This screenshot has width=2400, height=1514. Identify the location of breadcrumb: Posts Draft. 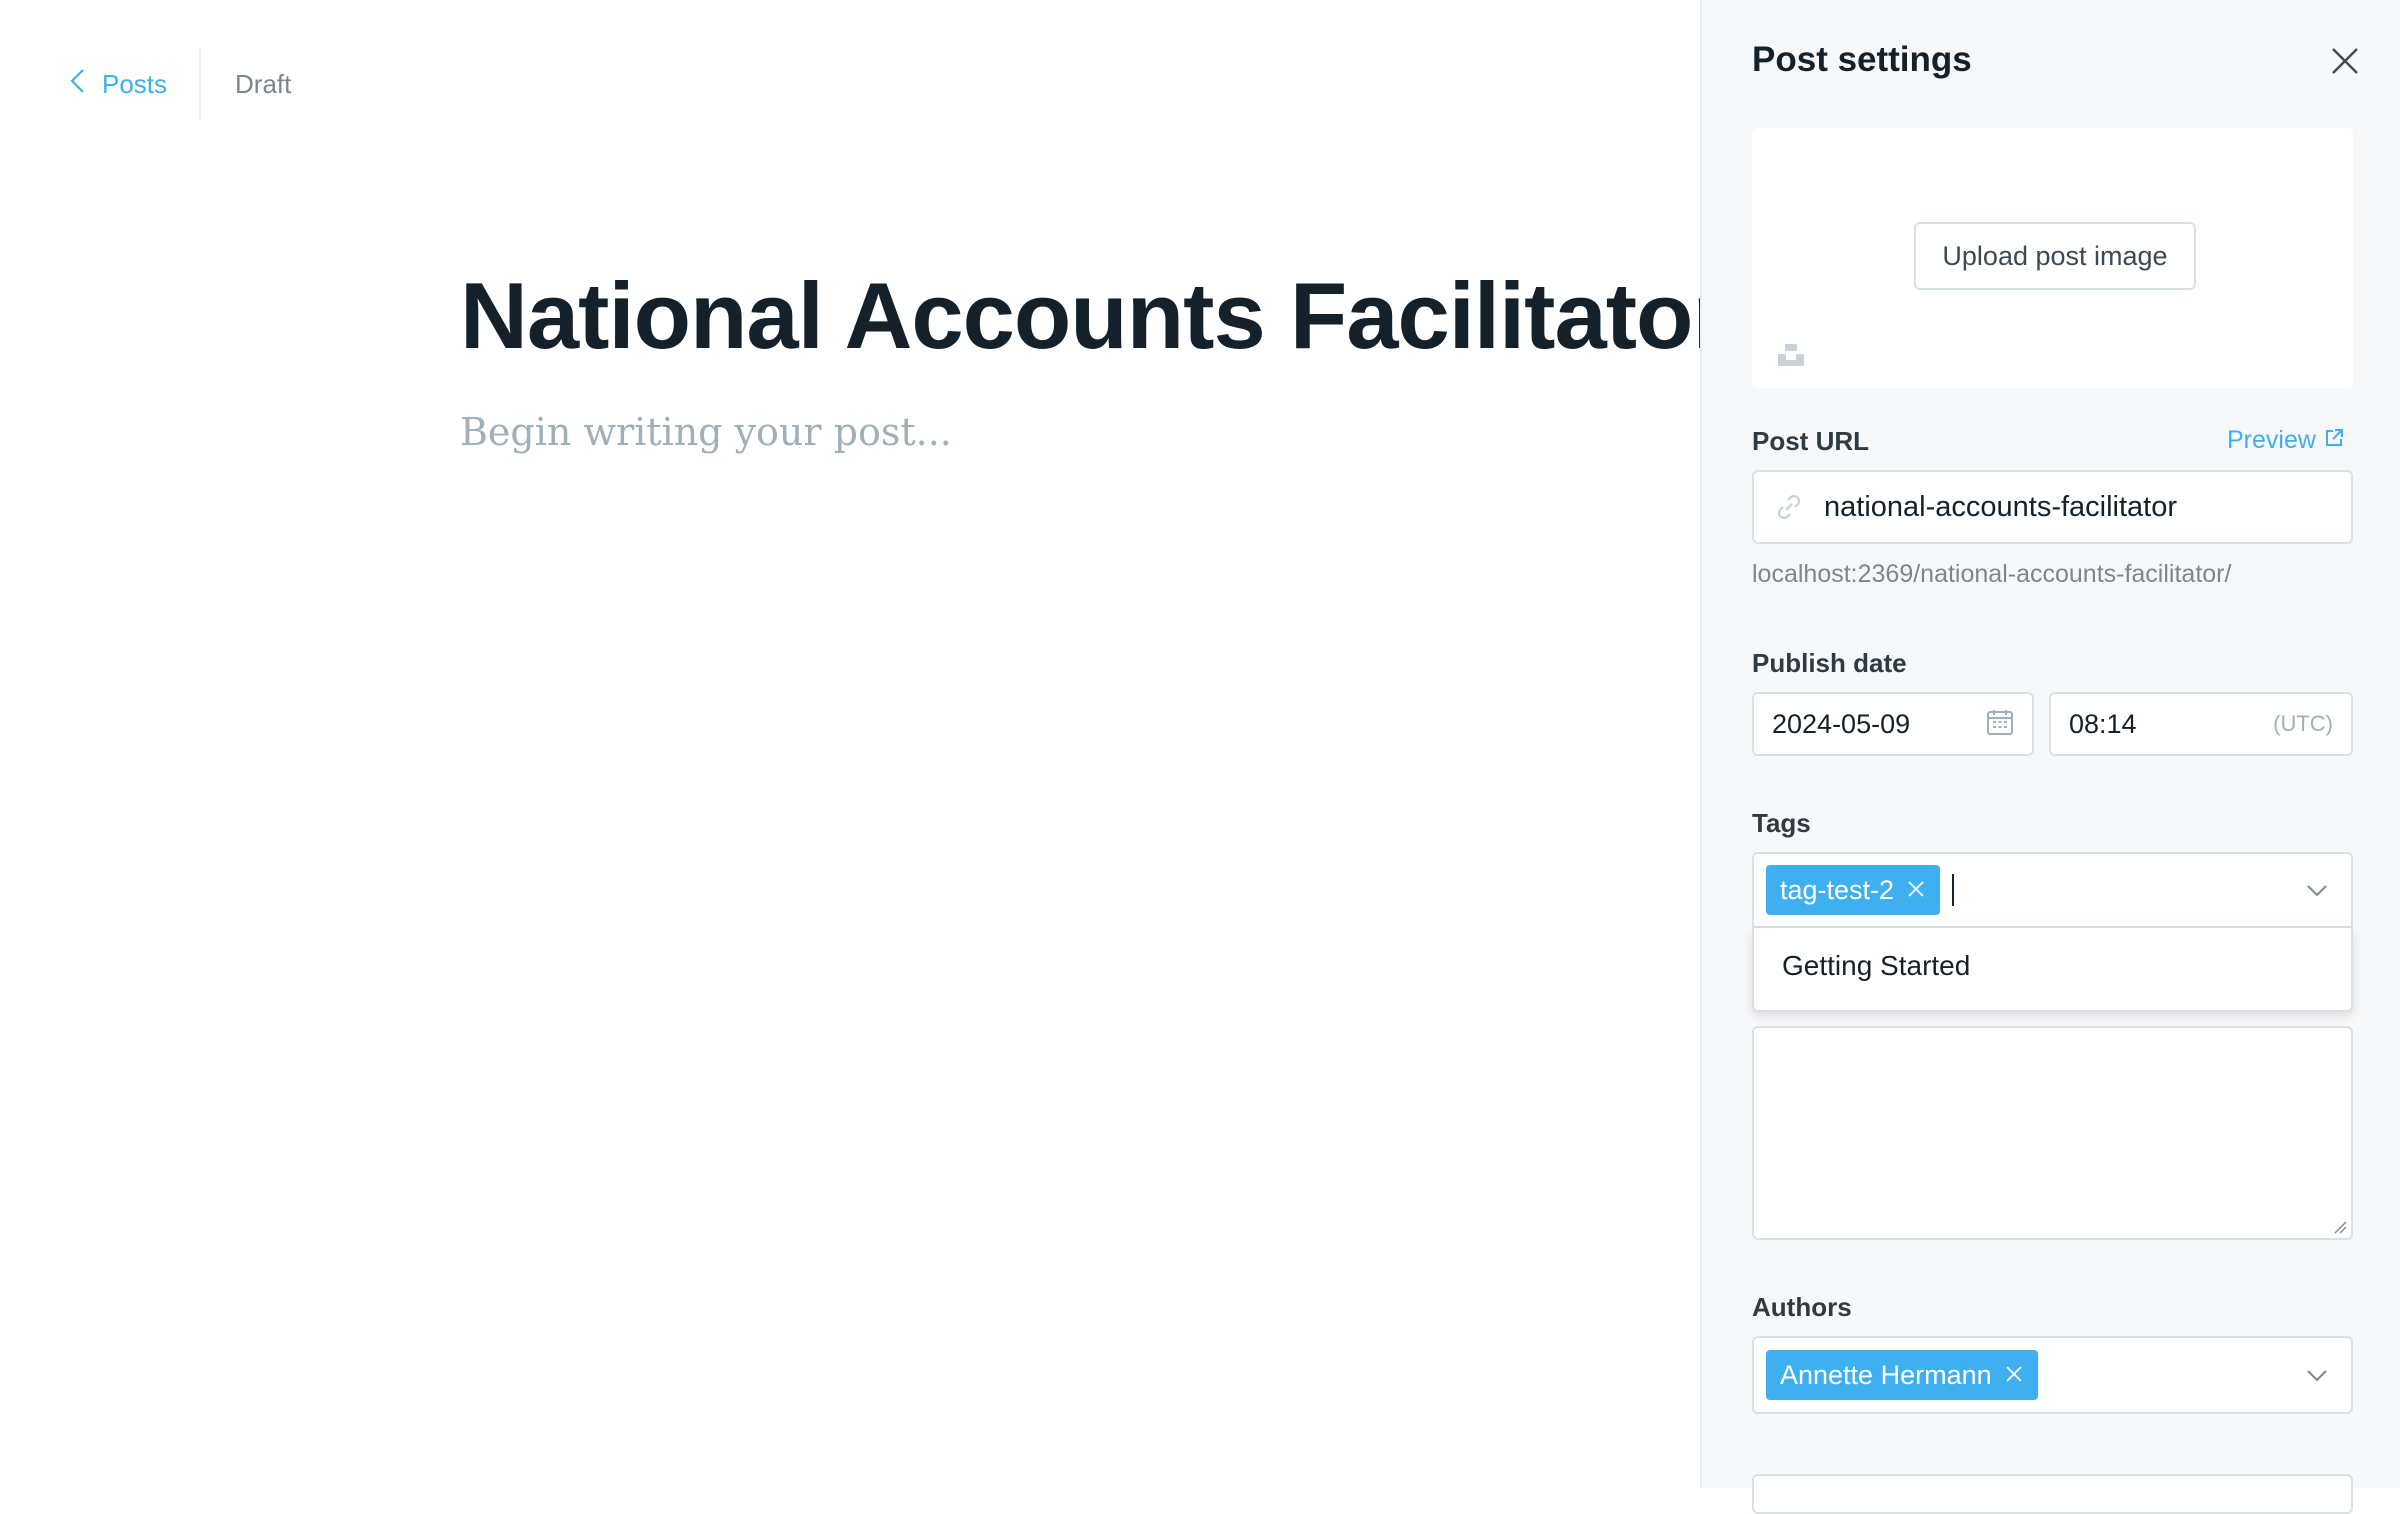
(179, 84).